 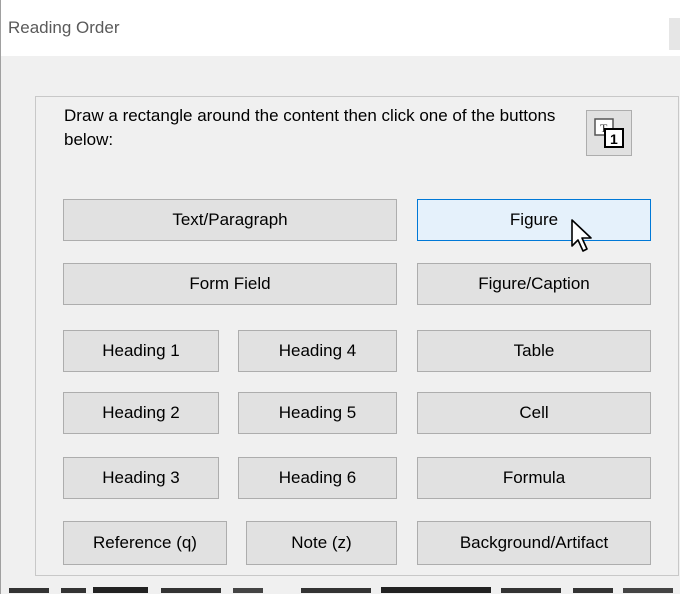 What do you see at coordinates (340, 28) in the screenshot?
I see `title-bar: Reading Order` at bounding box center [340, 28].